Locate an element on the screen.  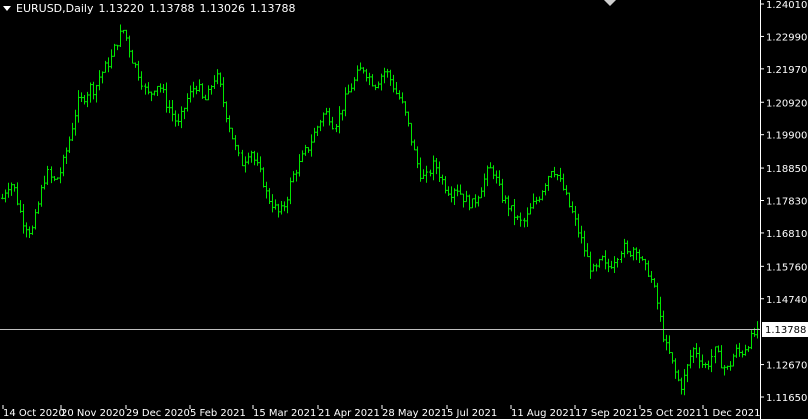
y-tick-label: 1.16810 is located at coordinates (786, 234).